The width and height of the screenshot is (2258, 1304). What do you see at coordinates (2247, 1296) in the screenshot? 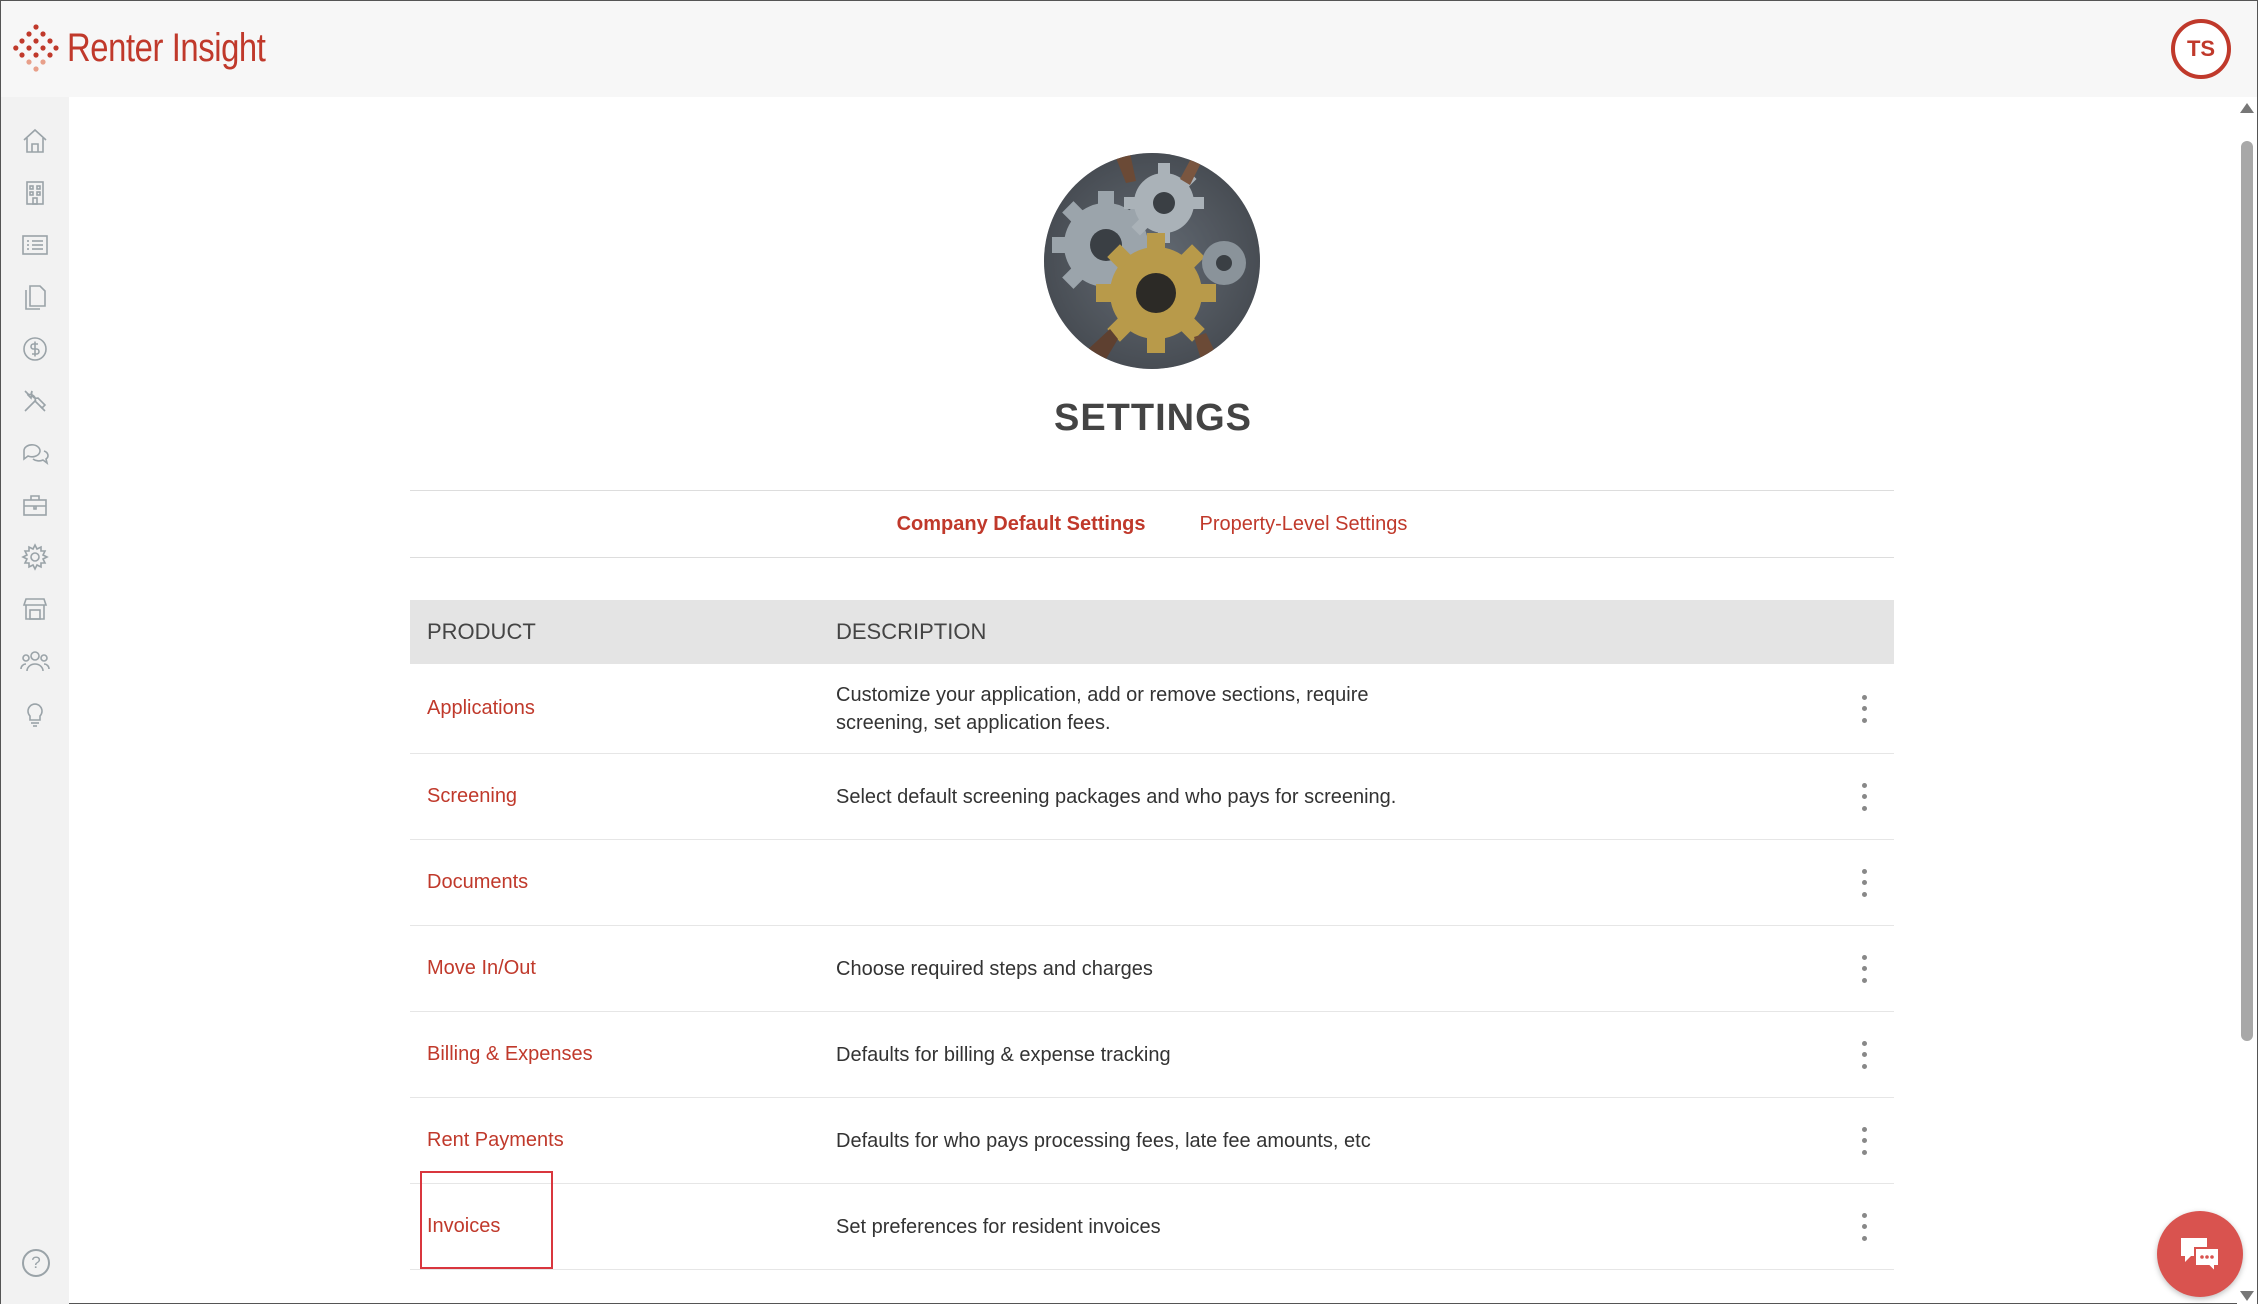
I see `scroll-down-icon` at bounding box center [2247, 1296].